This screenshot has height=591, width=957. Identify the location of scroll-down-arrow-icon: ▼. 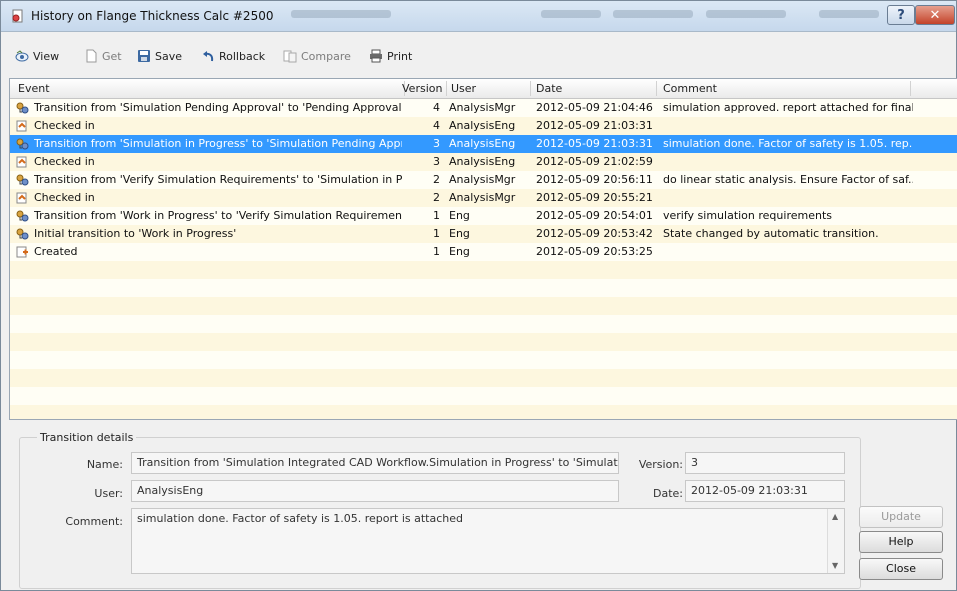
(835, 565).